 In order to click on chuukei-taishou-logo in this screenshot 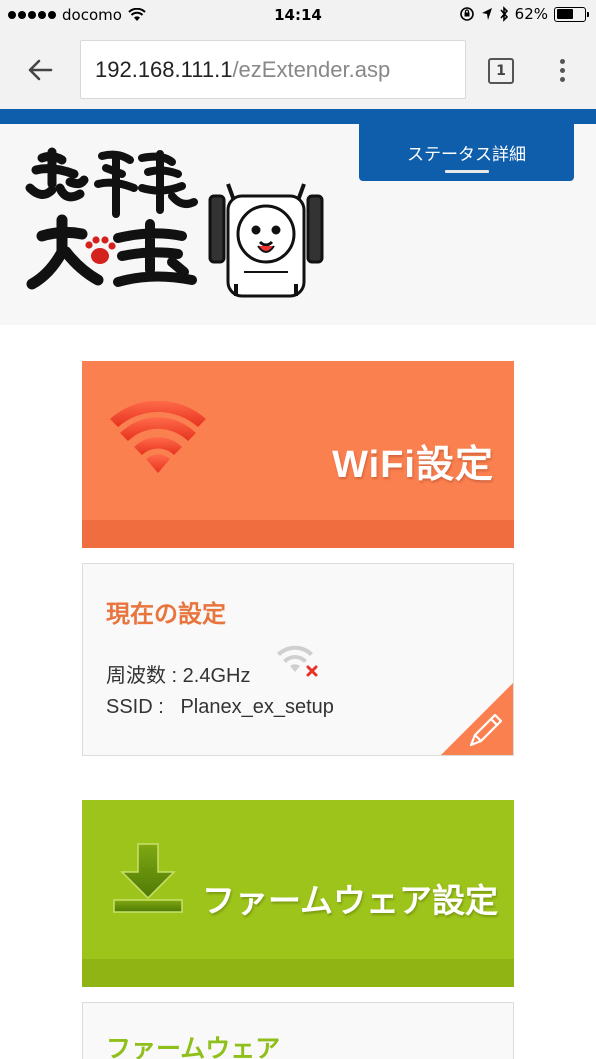, I will do `click(174, 222)`.